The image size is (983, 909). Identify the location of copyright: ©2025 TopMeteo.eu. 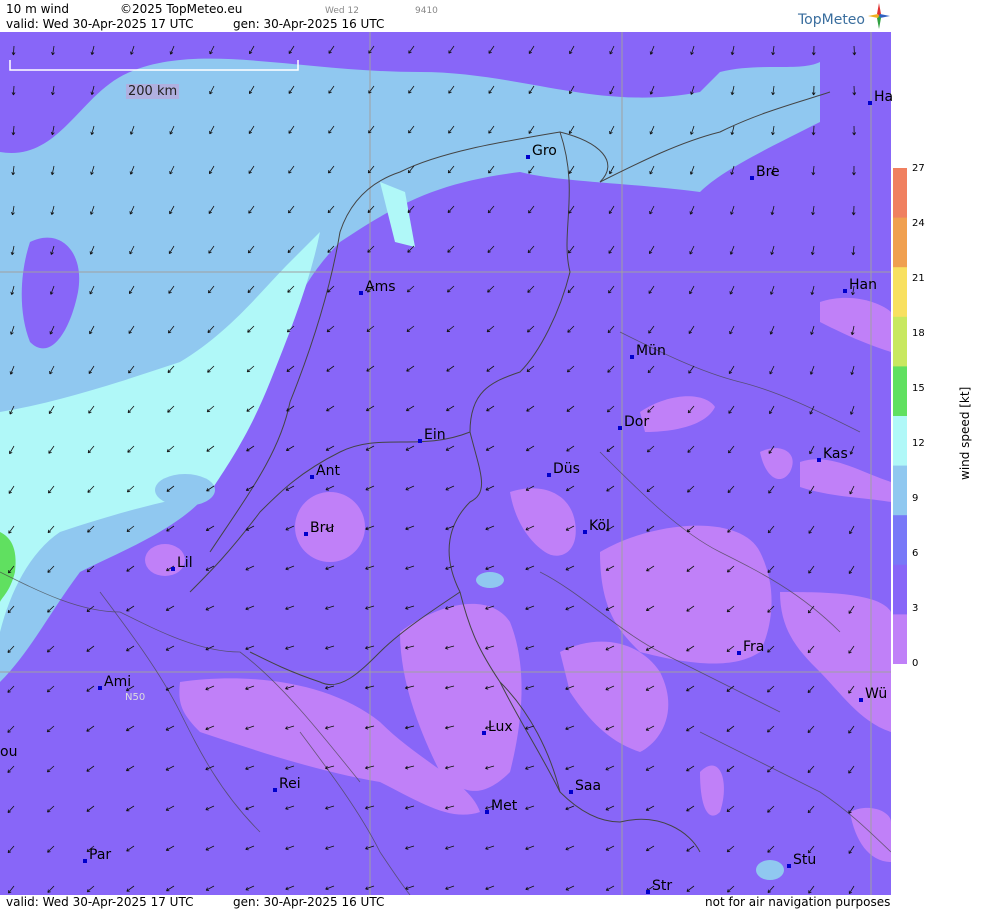
(181, 9).